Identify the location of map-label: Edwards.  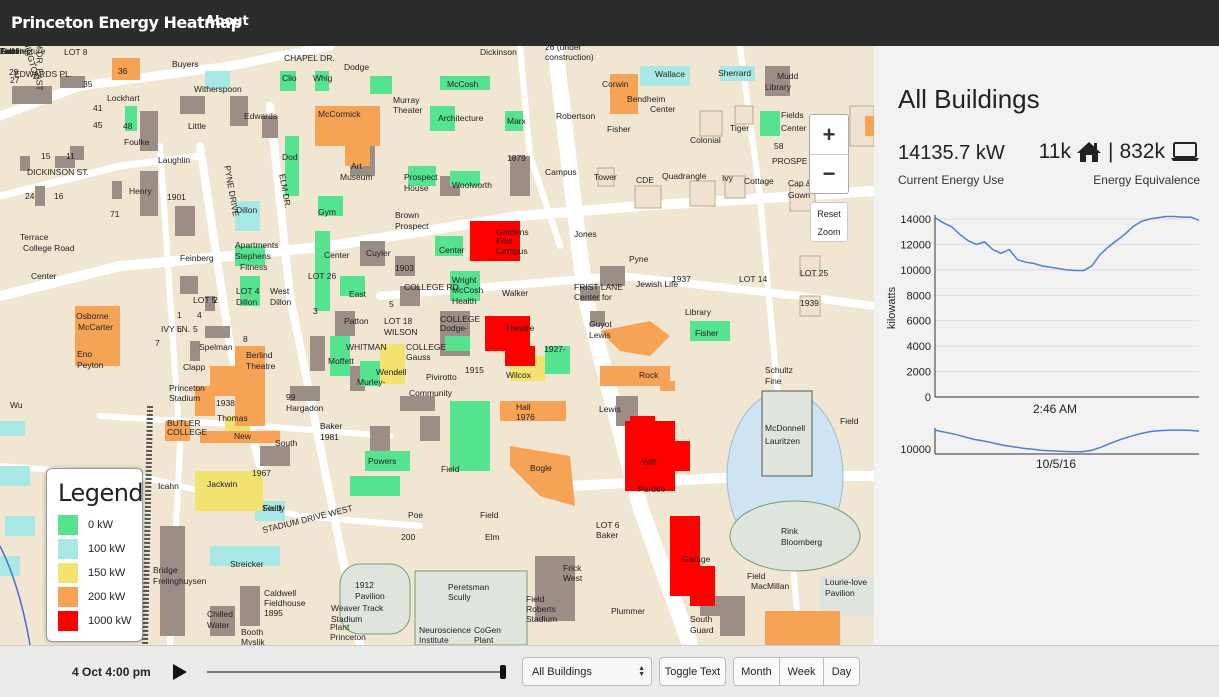
(261, 116).